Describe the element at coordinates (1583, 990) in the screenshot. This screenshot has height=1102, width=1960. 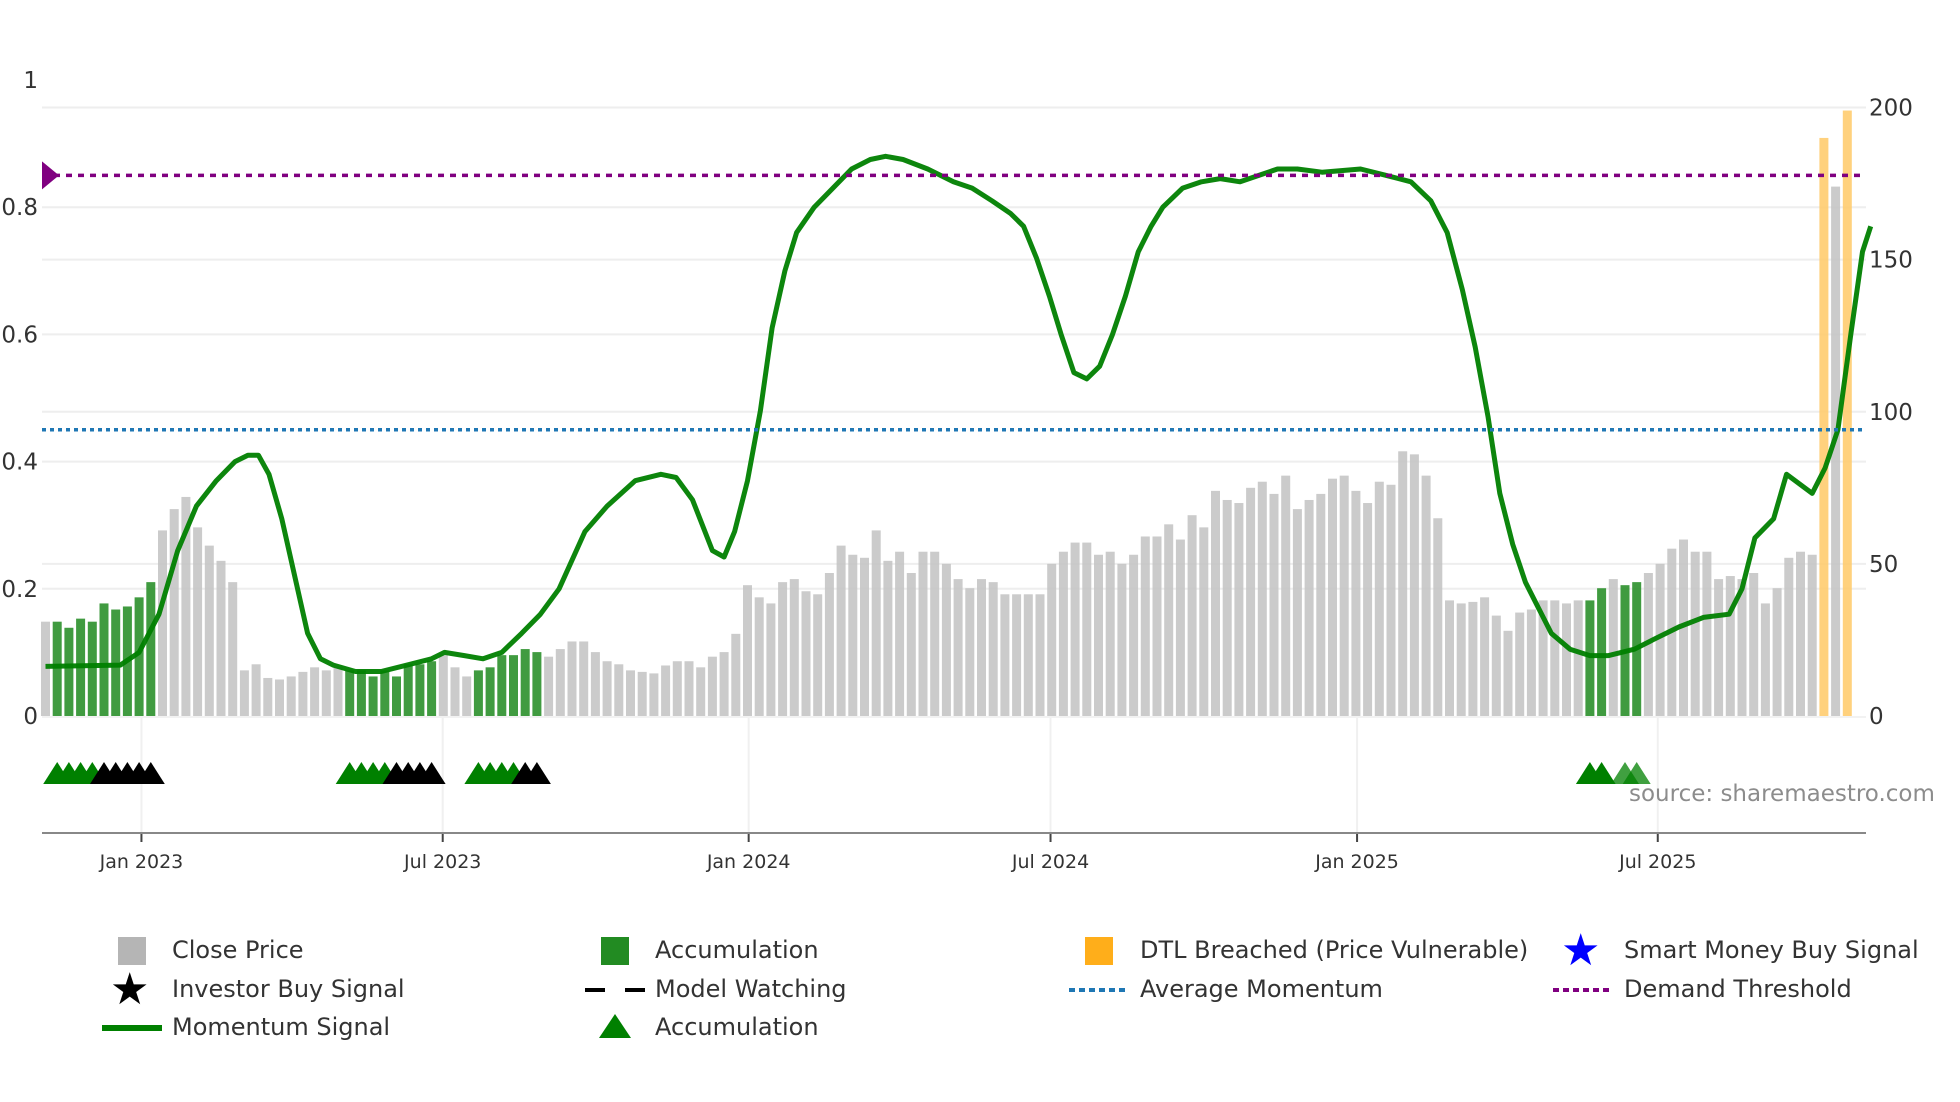
I see `legend-dotted-line-icon` at that location.